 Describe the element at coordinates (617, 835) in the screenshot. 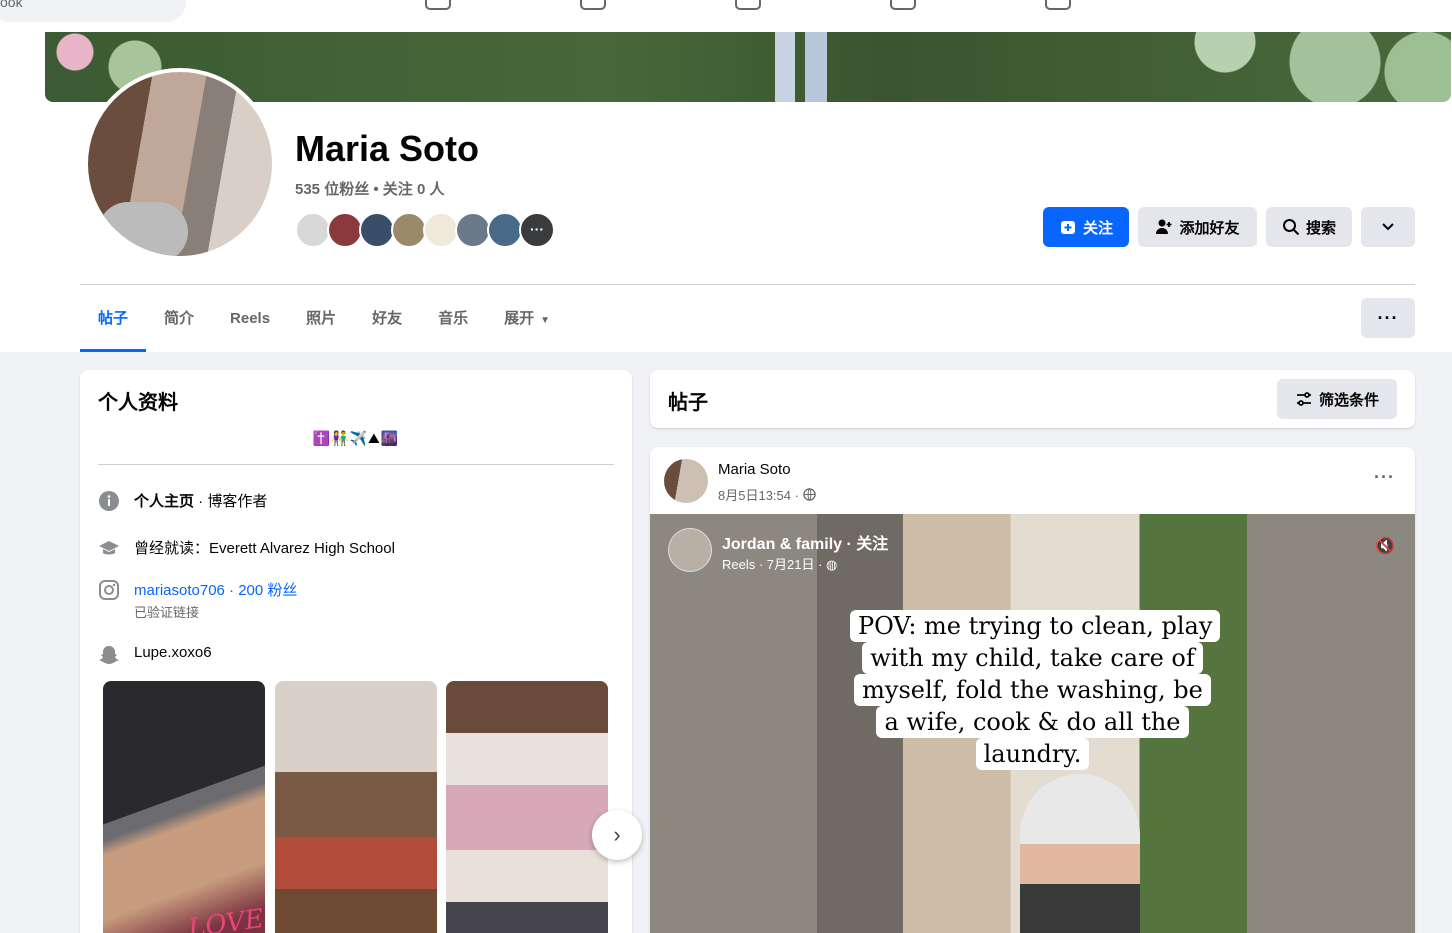

I see `chevron-right-icon: ›` at that location.